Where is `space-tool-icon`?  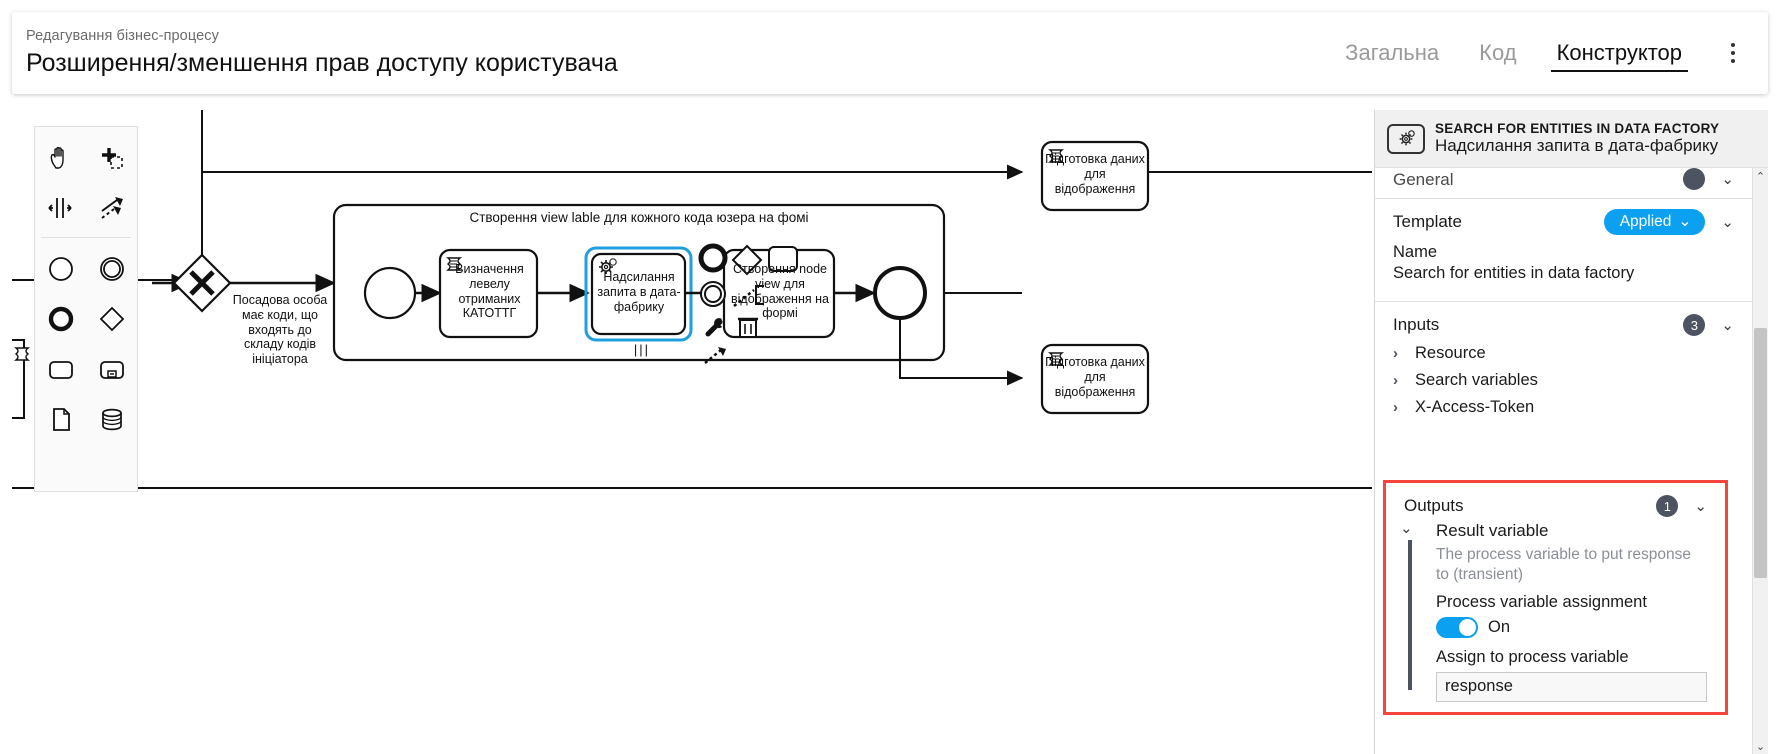
space-tool-icon is located at coordinates (60, 208).